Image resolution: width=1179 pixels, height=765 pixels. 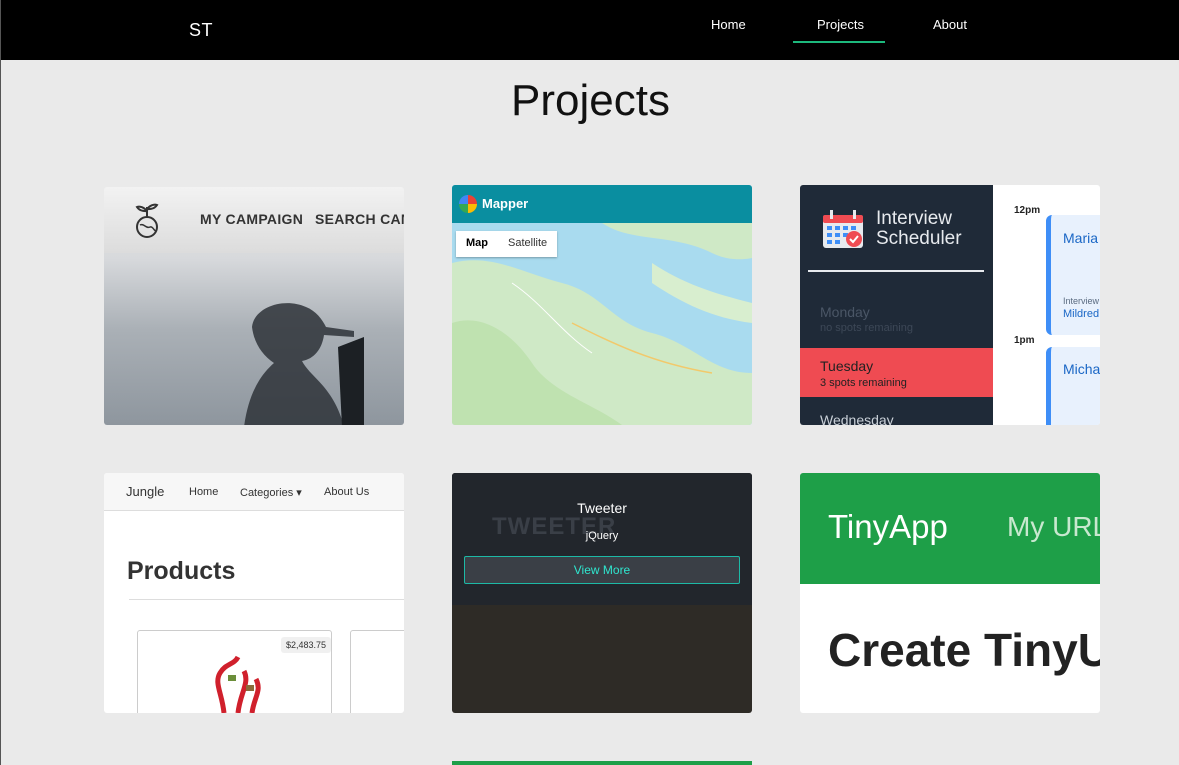 What do you see at coordinates (306, 645) in the screenshot?
I see `price-badge: $2,483.75` at bounding box center [306, 645].